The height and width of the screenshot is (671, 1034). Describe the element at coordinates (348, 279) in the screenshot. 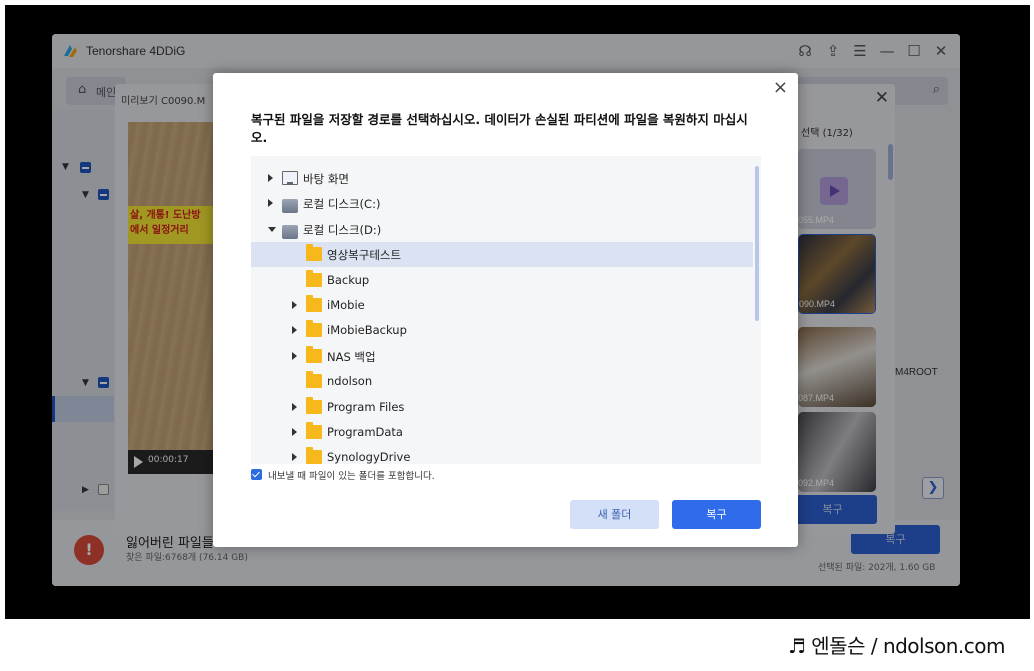

I see `tree-row-label: Backup` at that location.